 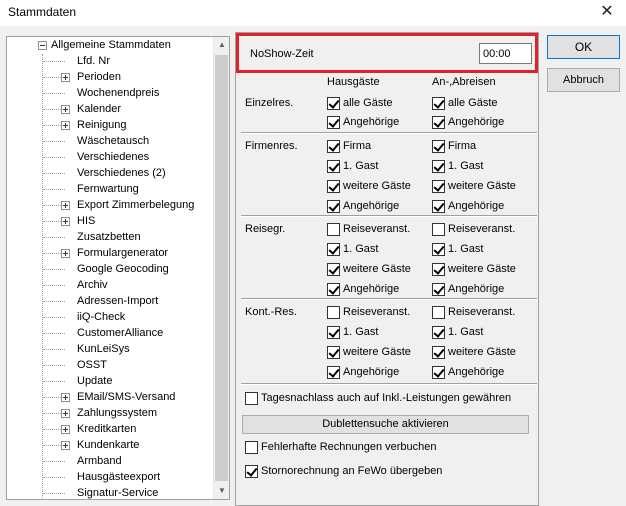 I want to click on scroll-thumb, so click(x=221, y=268).